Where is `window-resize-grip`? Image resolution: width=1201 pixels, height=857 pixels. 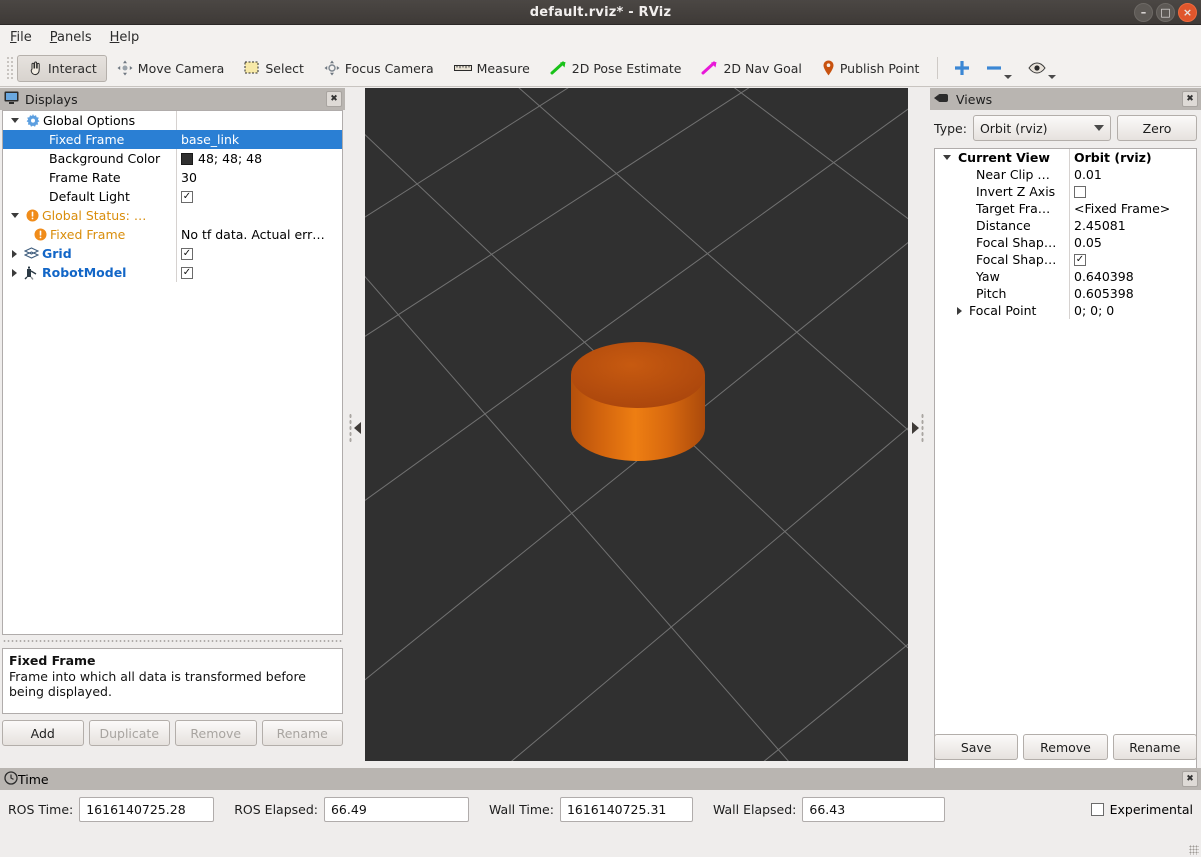 window-resize-grip is located at coordinates (1194, 850).